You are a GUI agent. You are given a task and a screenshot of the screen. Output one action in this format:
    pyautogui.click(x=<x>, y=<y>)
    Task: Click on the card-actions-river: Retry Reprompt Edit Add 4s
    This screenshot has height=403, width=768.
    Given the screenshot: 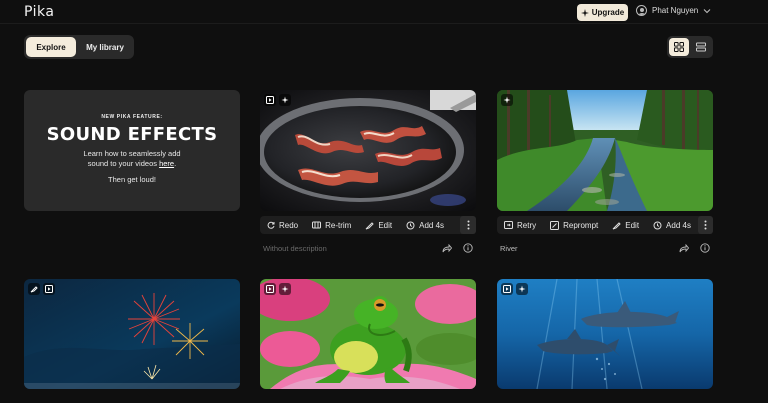 What is the action you would take?
    pyautogui.click(x=605, y=225)
    